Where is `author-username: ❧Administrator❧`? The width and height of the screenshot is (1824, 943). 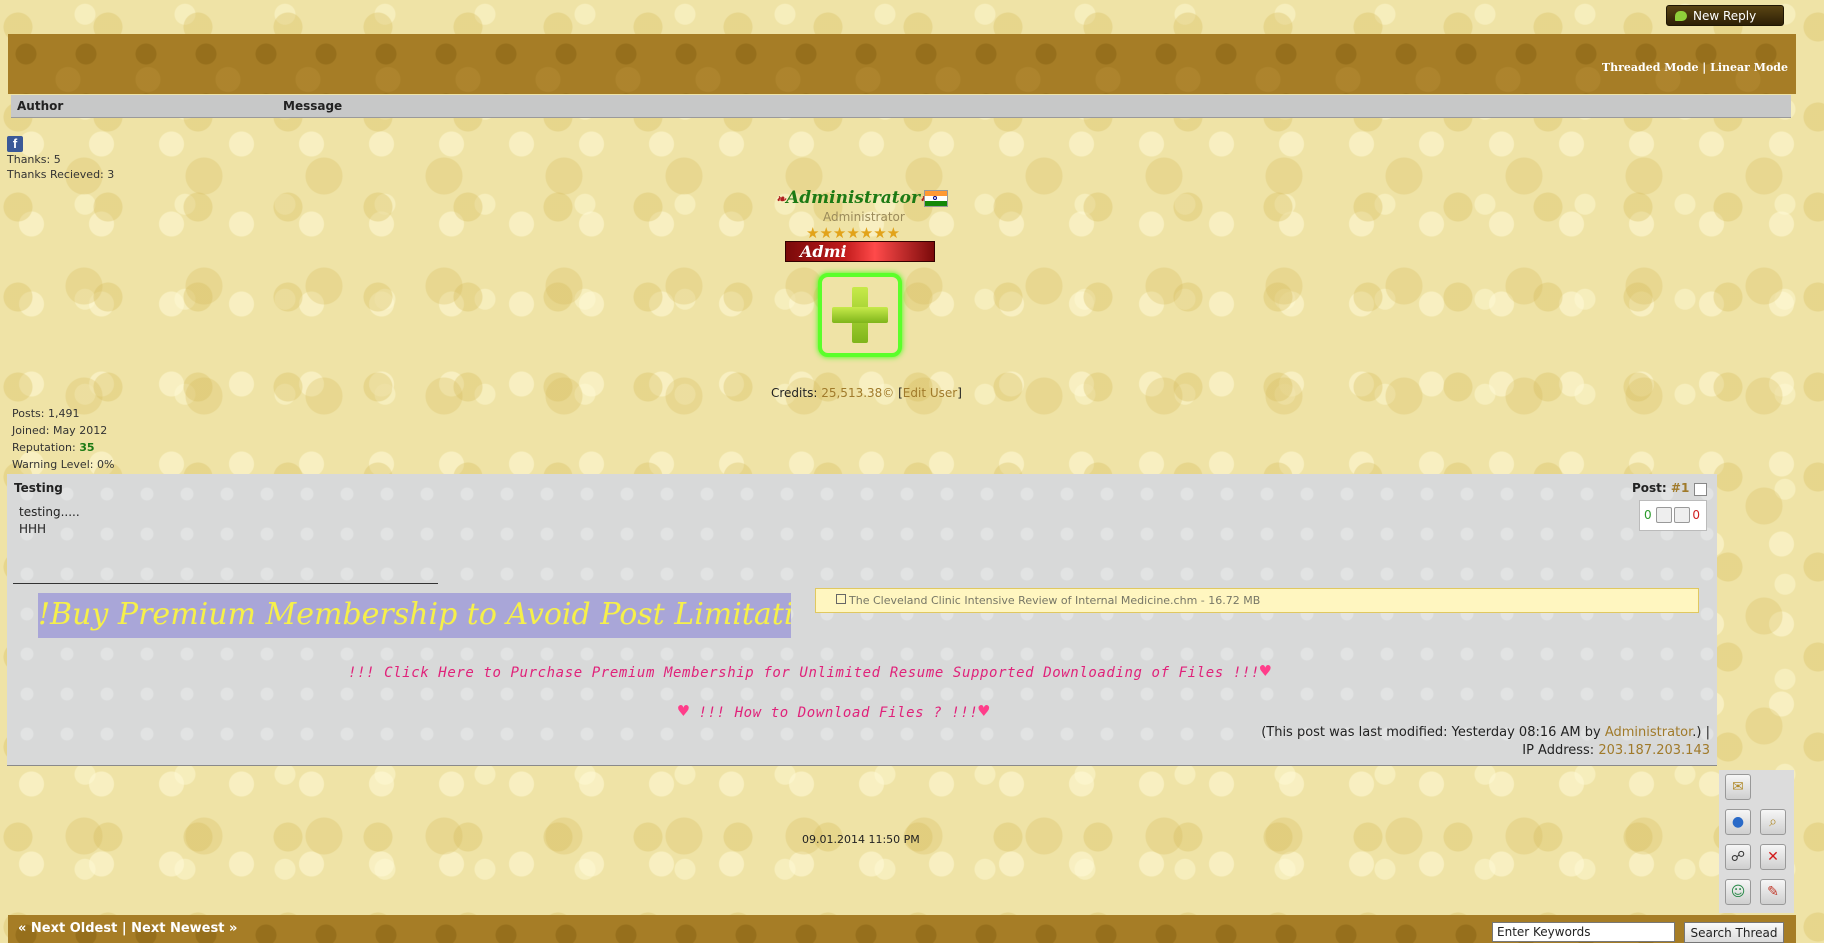
author-username: ❧Administrator❧ is located at coordinates (853, 198).